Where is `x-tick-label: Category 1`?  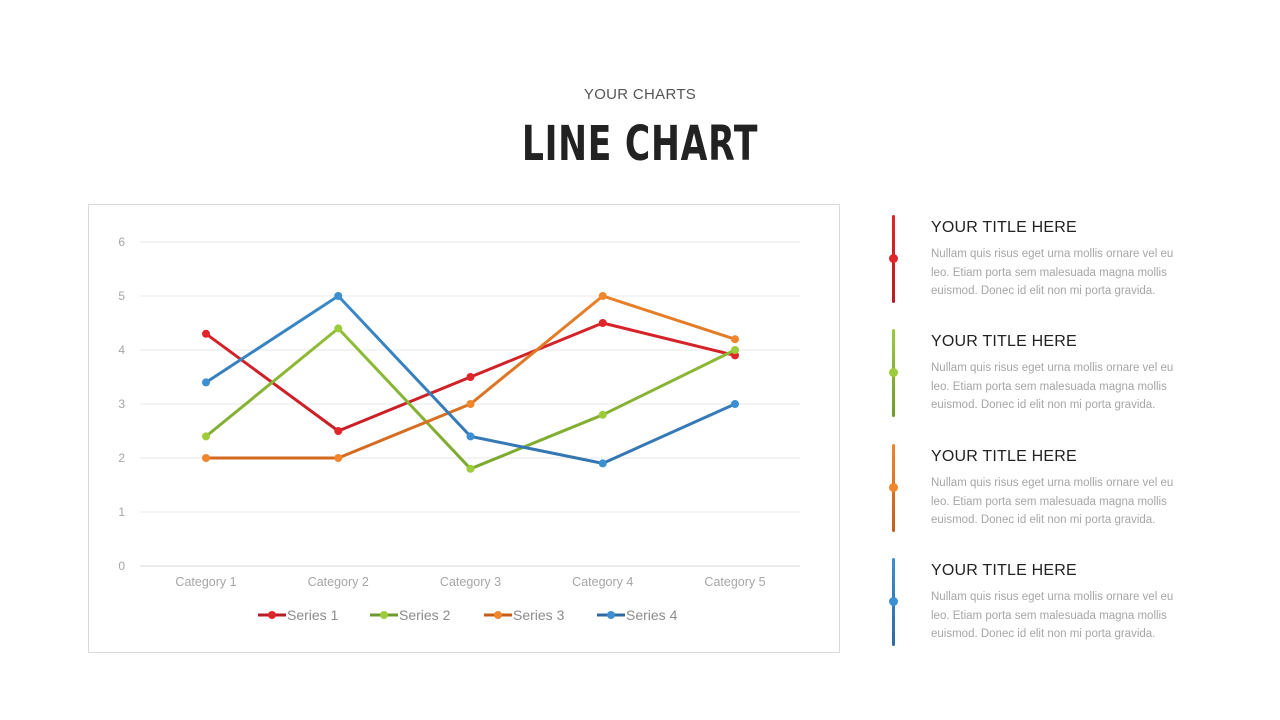 x-tick-label: Category 1 is located at coordinates (205, 582).